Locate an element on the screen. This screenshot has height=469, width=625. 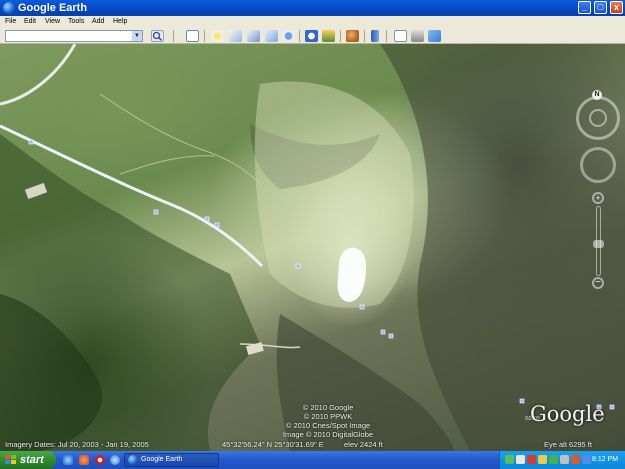
eye-altitude-readout: Eye alt 6295 ft is located at coordinates (568, 444).